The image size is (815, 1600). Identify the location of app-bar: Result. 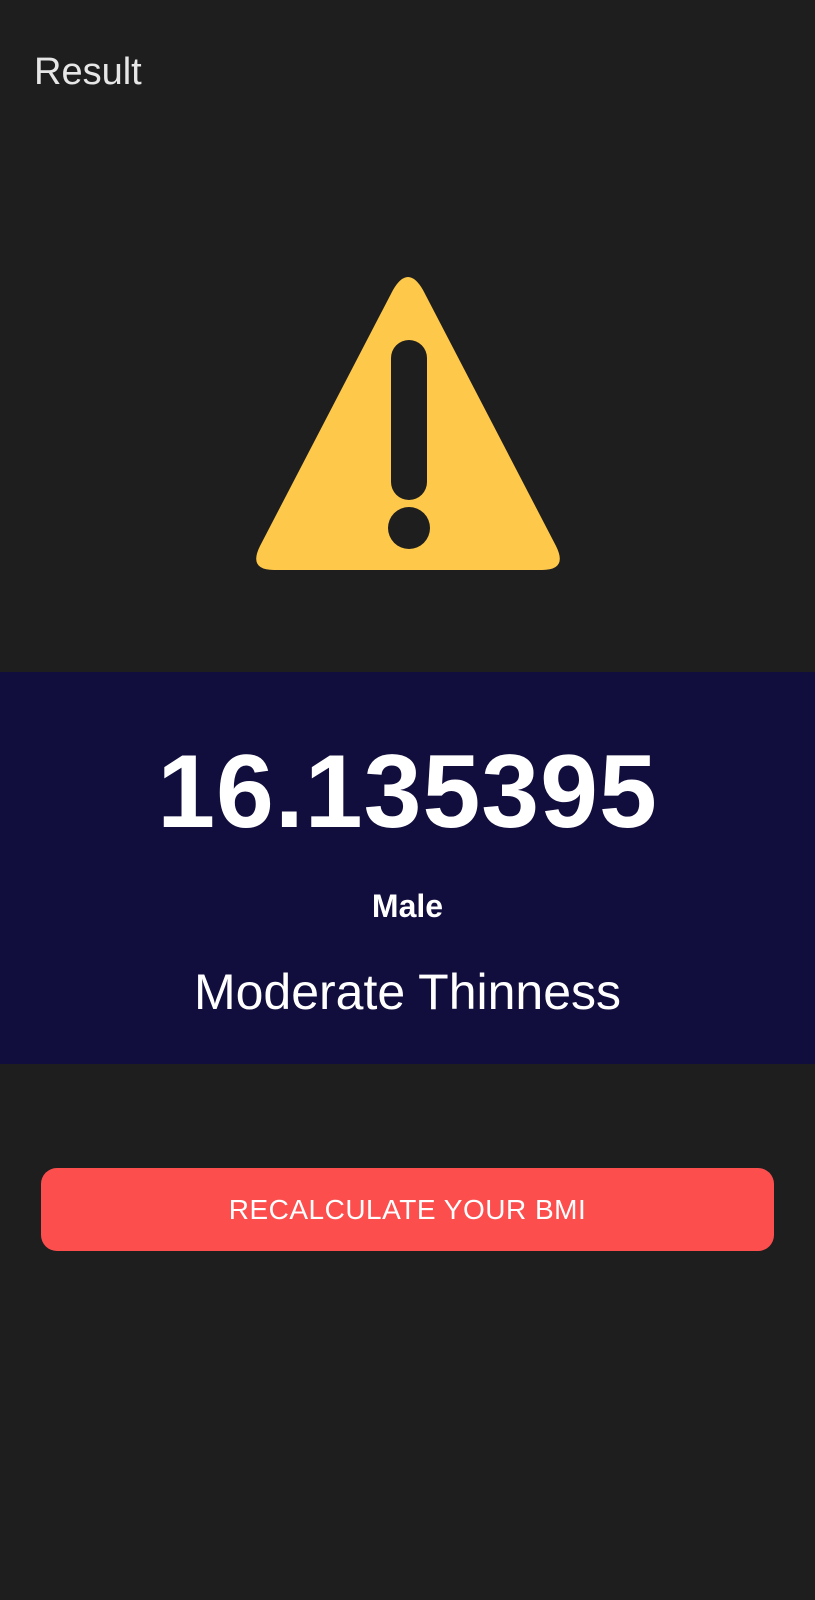
(407, 70).